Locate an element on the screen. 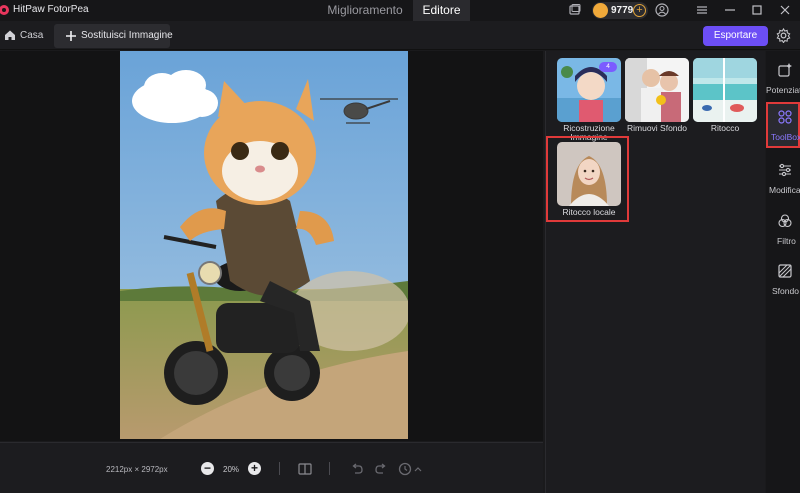 This screenshot has height=493, width=800. app-title: HitPaw FotorPea is located at coordinates (51, 9).